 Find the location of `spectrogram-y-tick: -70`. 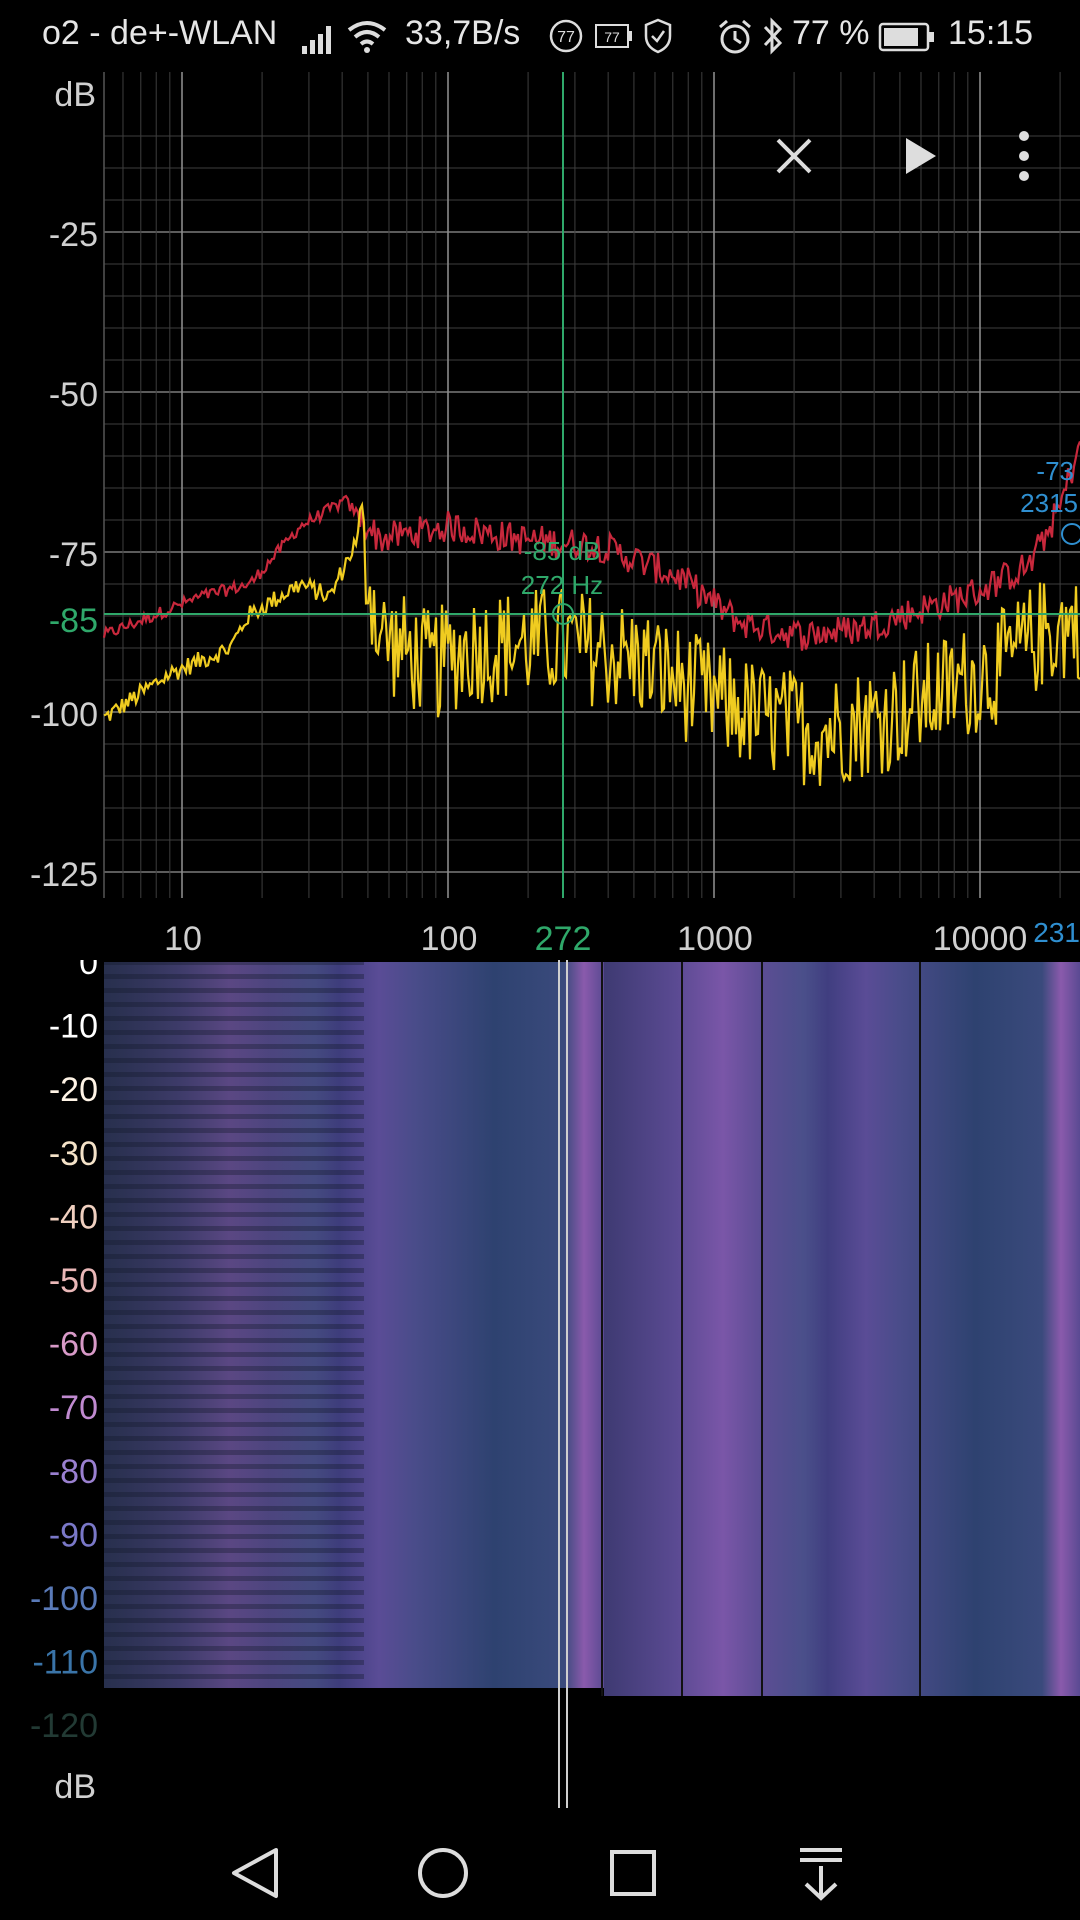

spectrogram-y-tick: -70 is located at coordinates (73, 1408).